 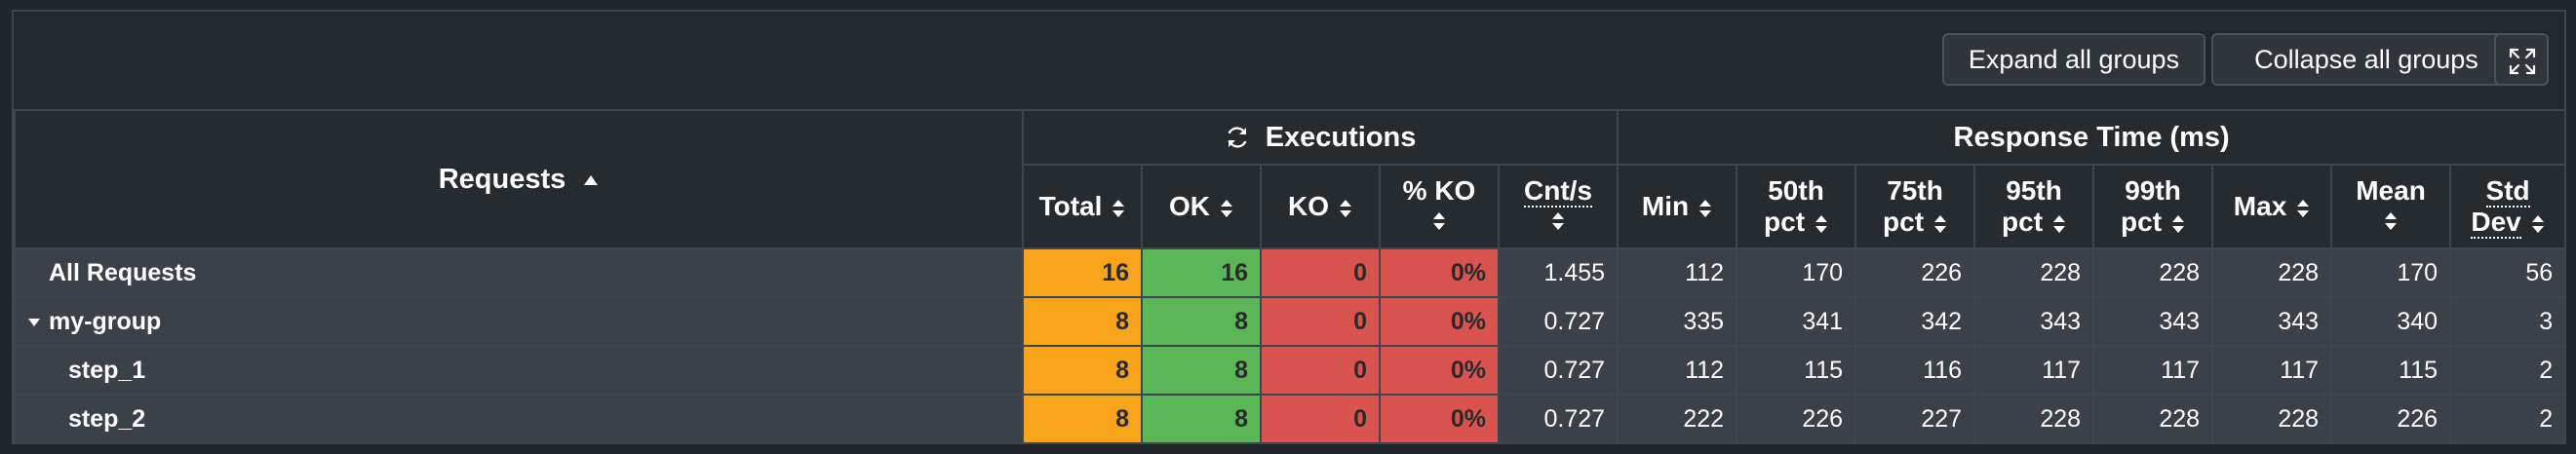 What do you see at coordinates (519, 321) in the screenshot?
I see `request-group-name: my-group` at bounding box center [519, 321].